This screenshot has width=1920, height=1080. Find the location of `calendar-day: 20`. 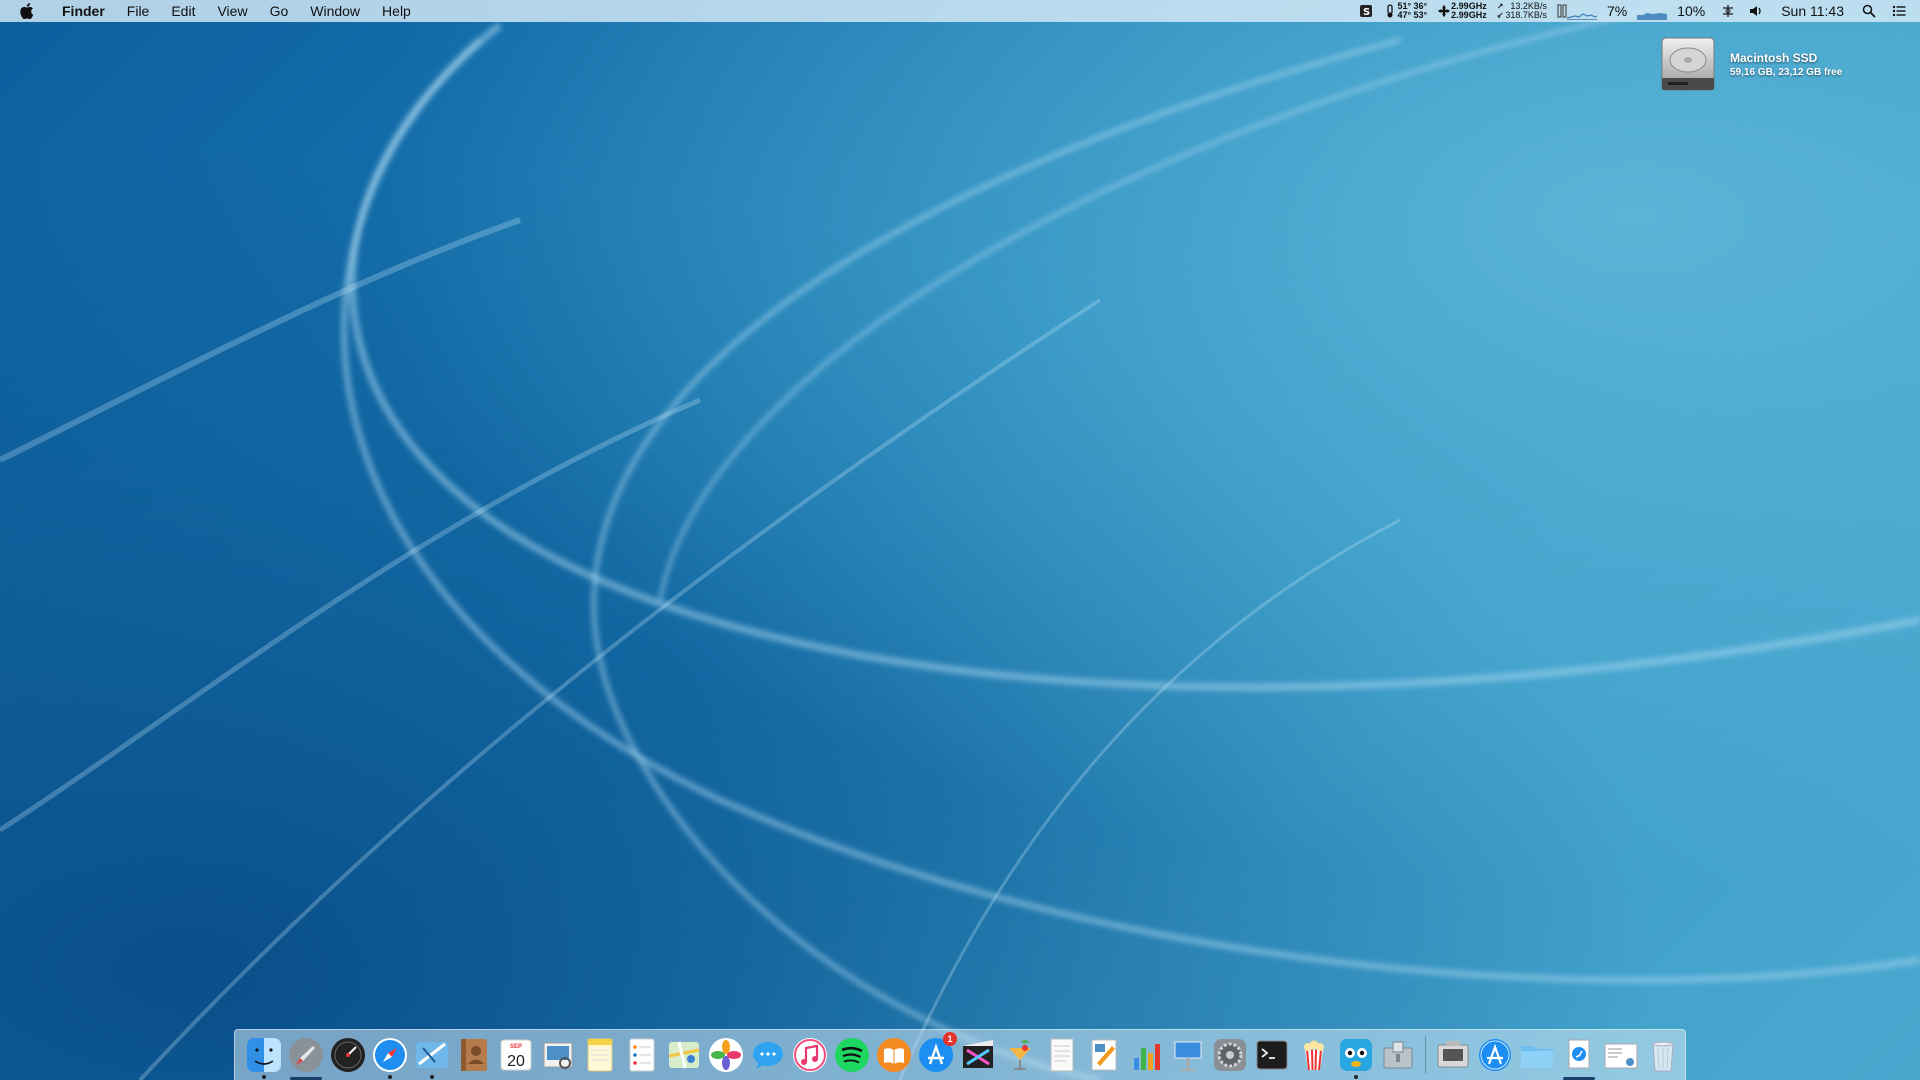

calendar-day: 20 is located at coordinates (516, 1061).